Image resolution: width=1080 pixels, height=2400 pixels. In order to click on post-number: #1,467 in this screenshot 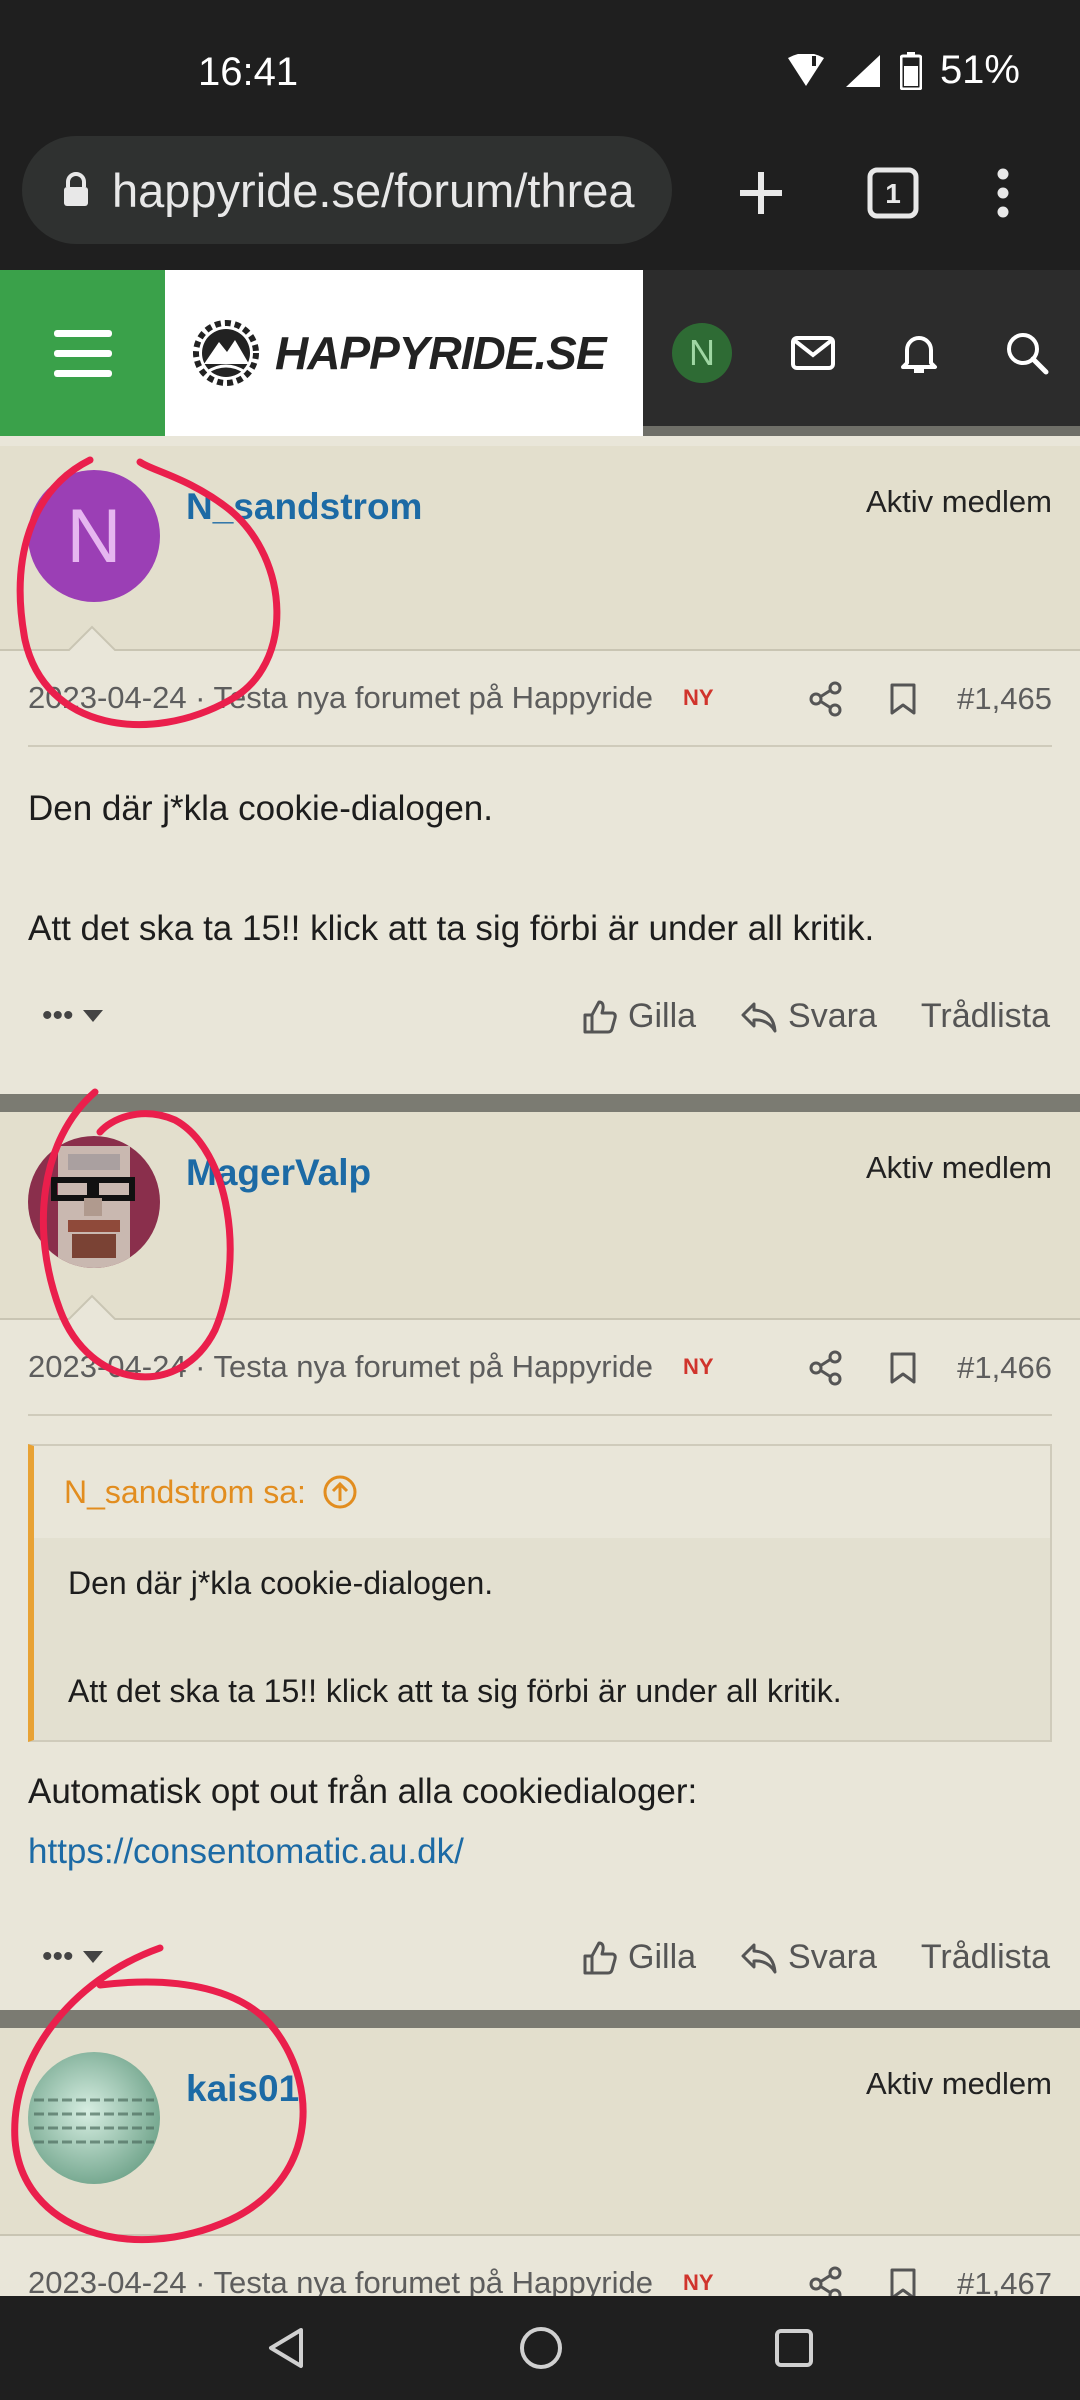, I will do `click(1004, 2281)`.